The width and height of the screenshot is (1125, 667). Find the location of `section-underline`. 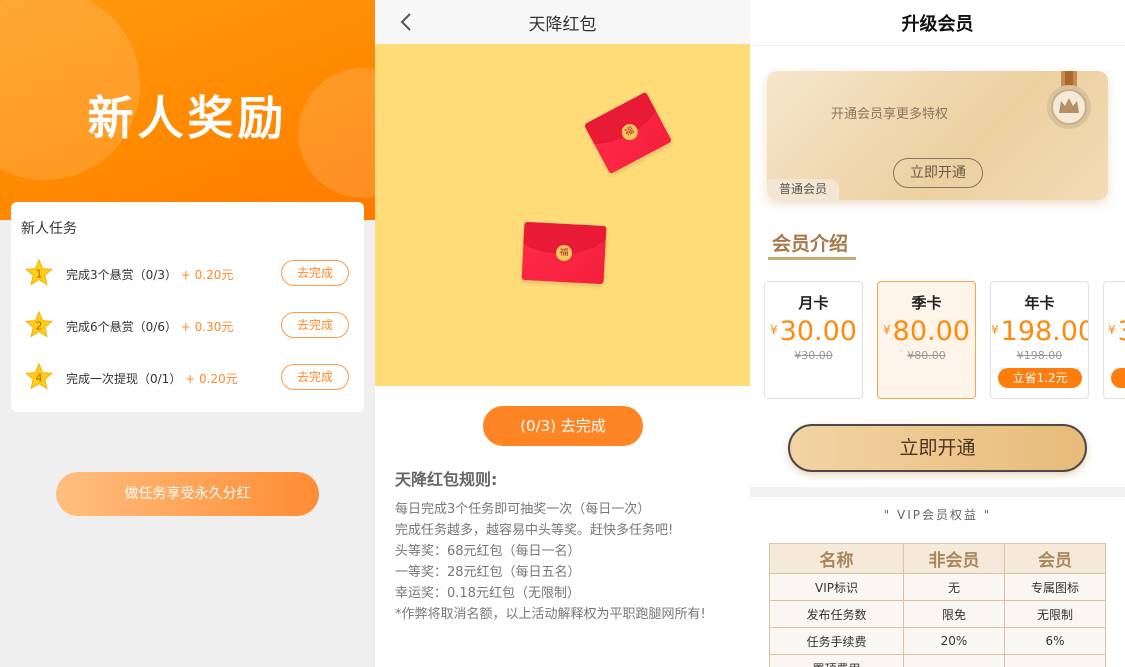

section-underline is located at coordinates (812, 258).